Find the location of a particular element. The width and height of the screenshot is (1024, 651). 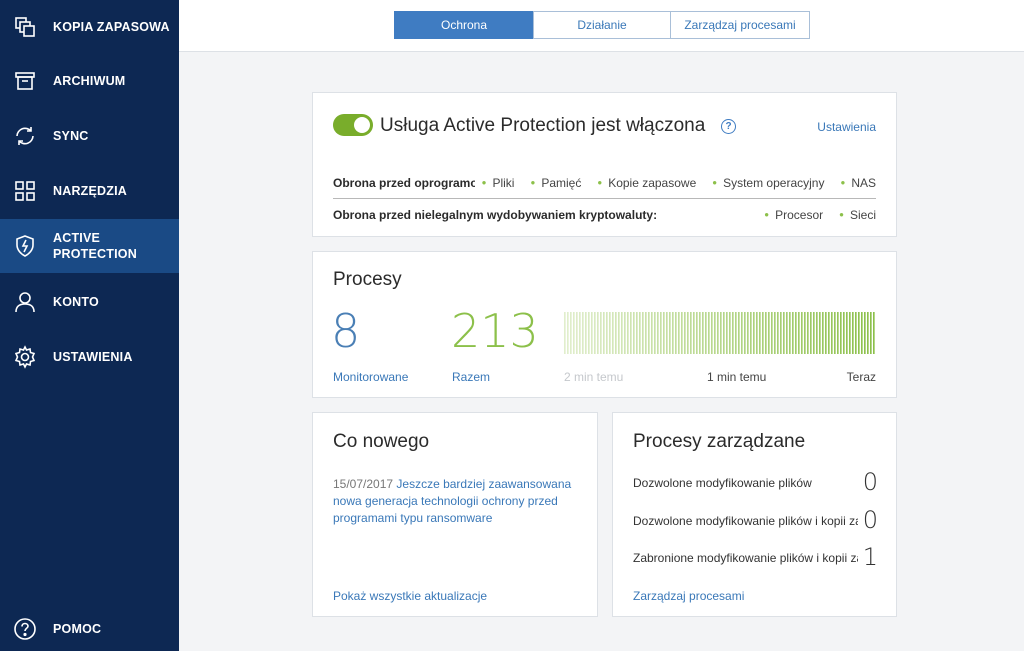

sidebar-item-label: NARZĘDZIA is located at coordinates (90, 191).